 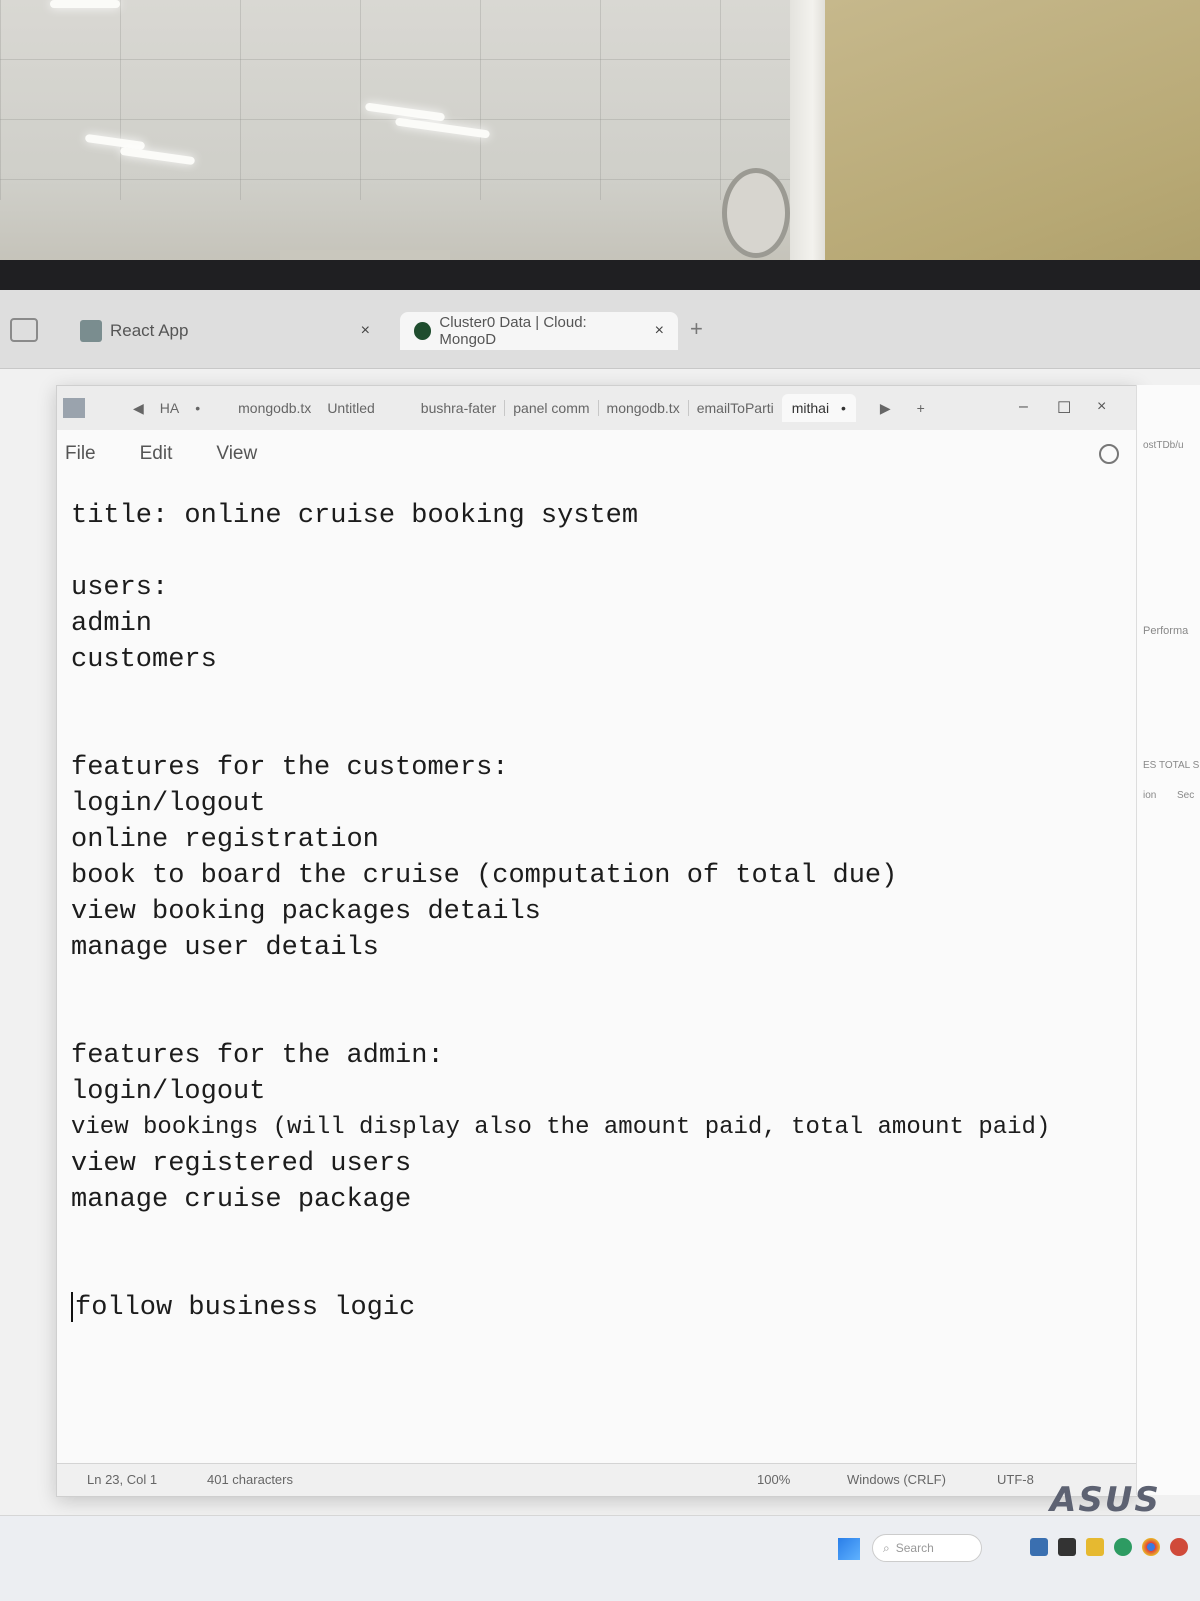 What do you see at coordinates (236, 454) in the screenshot?
I see `menu-view: View` at bounding box center [236, 454].